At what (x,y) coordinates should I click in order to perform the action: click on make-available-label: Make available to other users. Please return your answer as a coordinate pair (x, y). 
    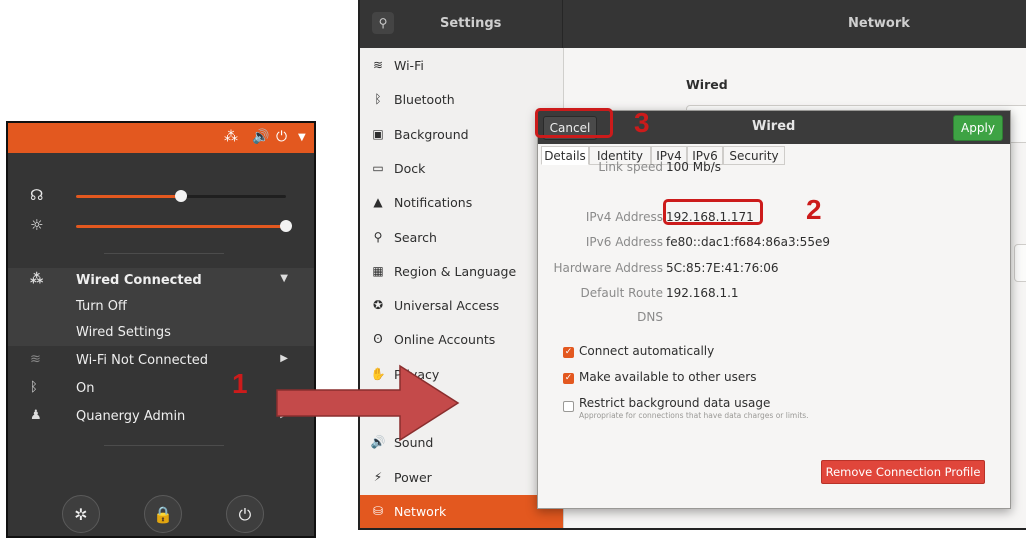
    Looking at the image, I should click on (668, 377).